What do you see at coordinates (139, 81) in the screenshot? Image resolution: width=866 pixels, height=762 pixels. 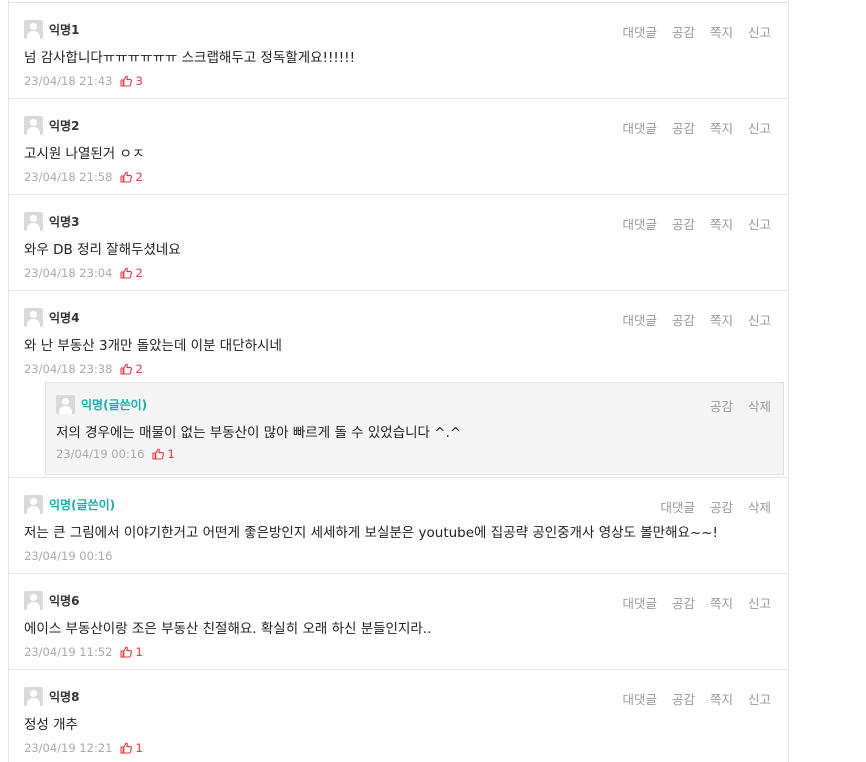 I see `like-count-value: 3` at bounding box center [139, 81].